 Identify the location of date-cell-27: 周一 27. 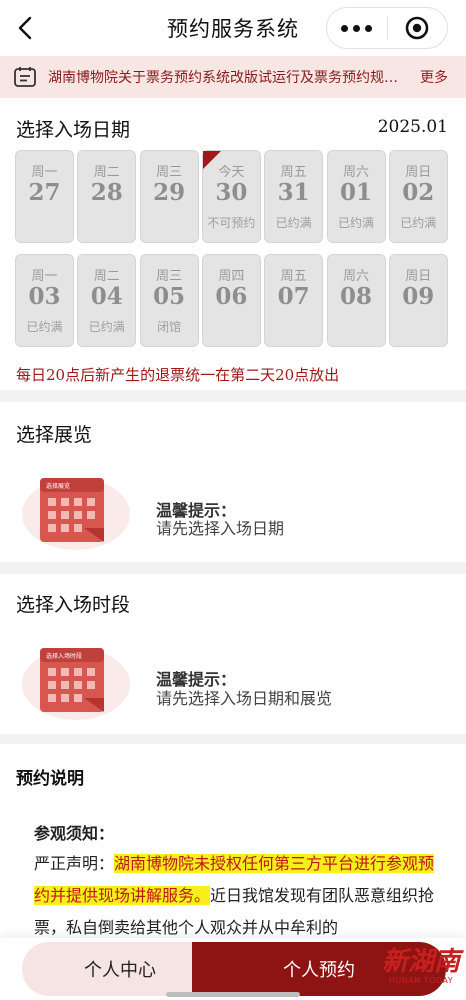
(44, 196).